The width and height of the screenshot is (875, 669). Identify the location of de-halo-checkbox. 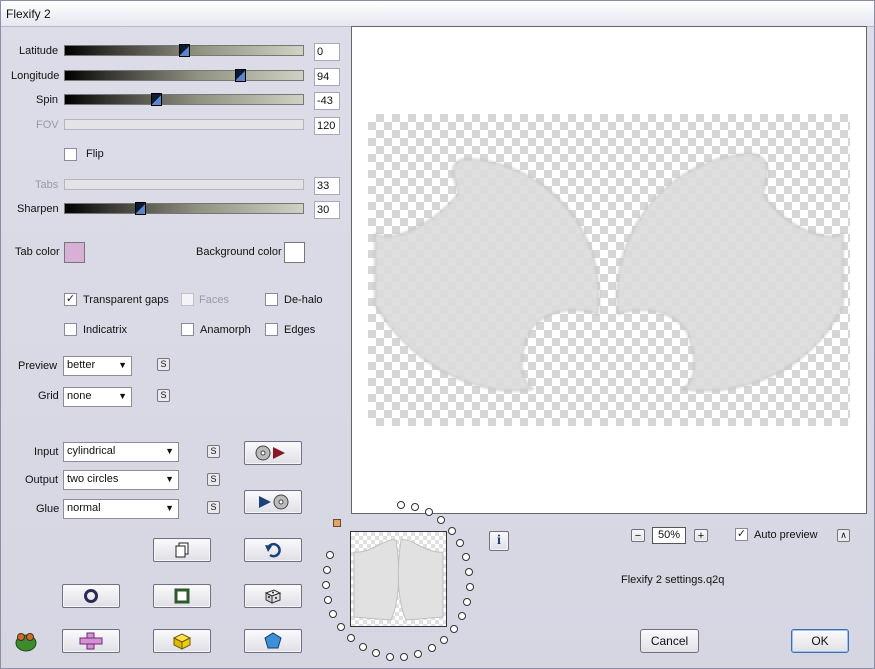
(271, 299).